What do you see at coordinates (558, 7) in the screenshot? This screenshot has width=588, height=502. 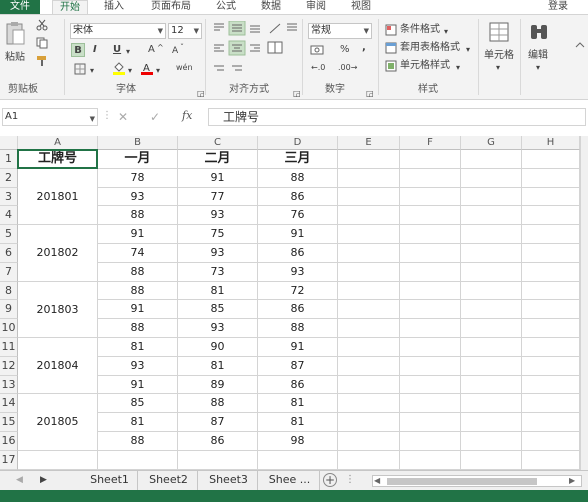 I see `login-link: 登录` at bounding box center [558, 7].